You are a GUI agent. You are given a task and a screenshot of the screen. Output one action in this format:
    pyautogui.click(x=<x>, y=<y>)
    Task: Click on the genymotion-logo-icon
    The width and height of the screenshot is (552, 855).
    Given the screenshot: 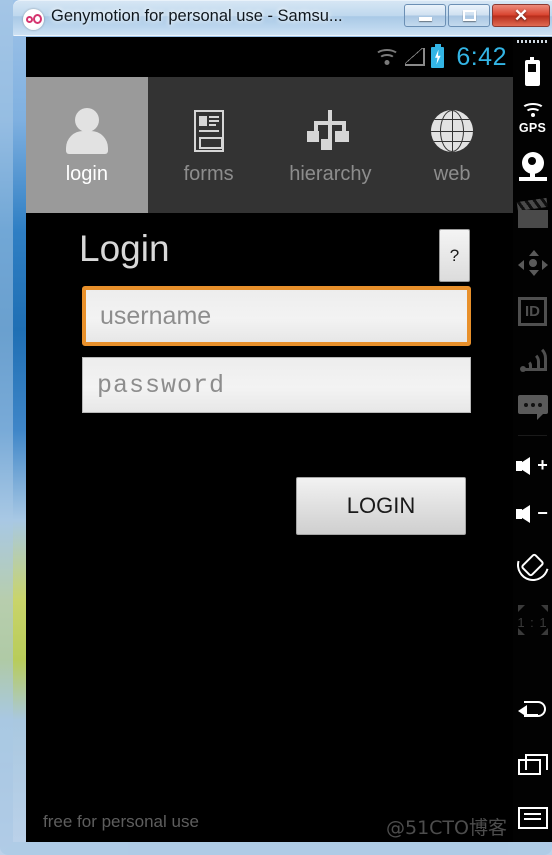 What is the action you would take?
    pyautogui.click(x=33, y=19)
    